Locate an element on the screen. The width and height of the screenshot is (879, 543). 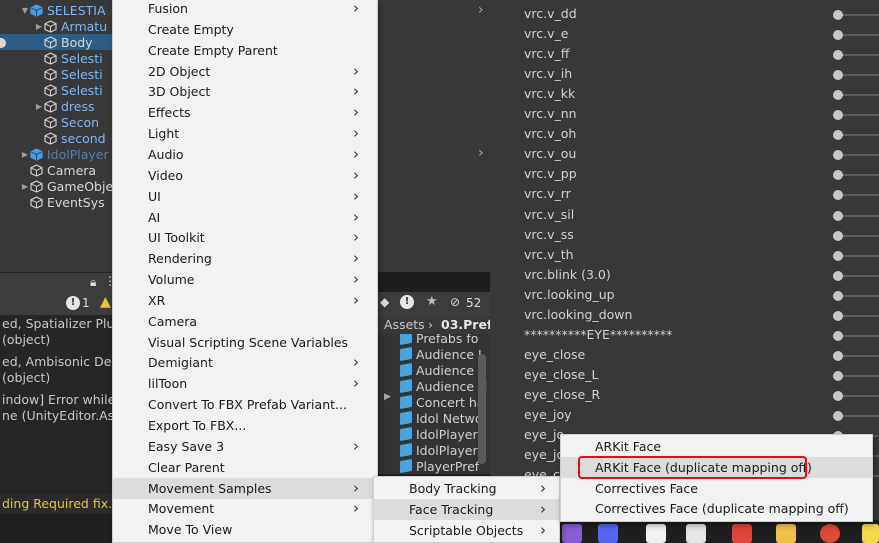
hierarchy-item: Camera is located at coordinates (56, 170).